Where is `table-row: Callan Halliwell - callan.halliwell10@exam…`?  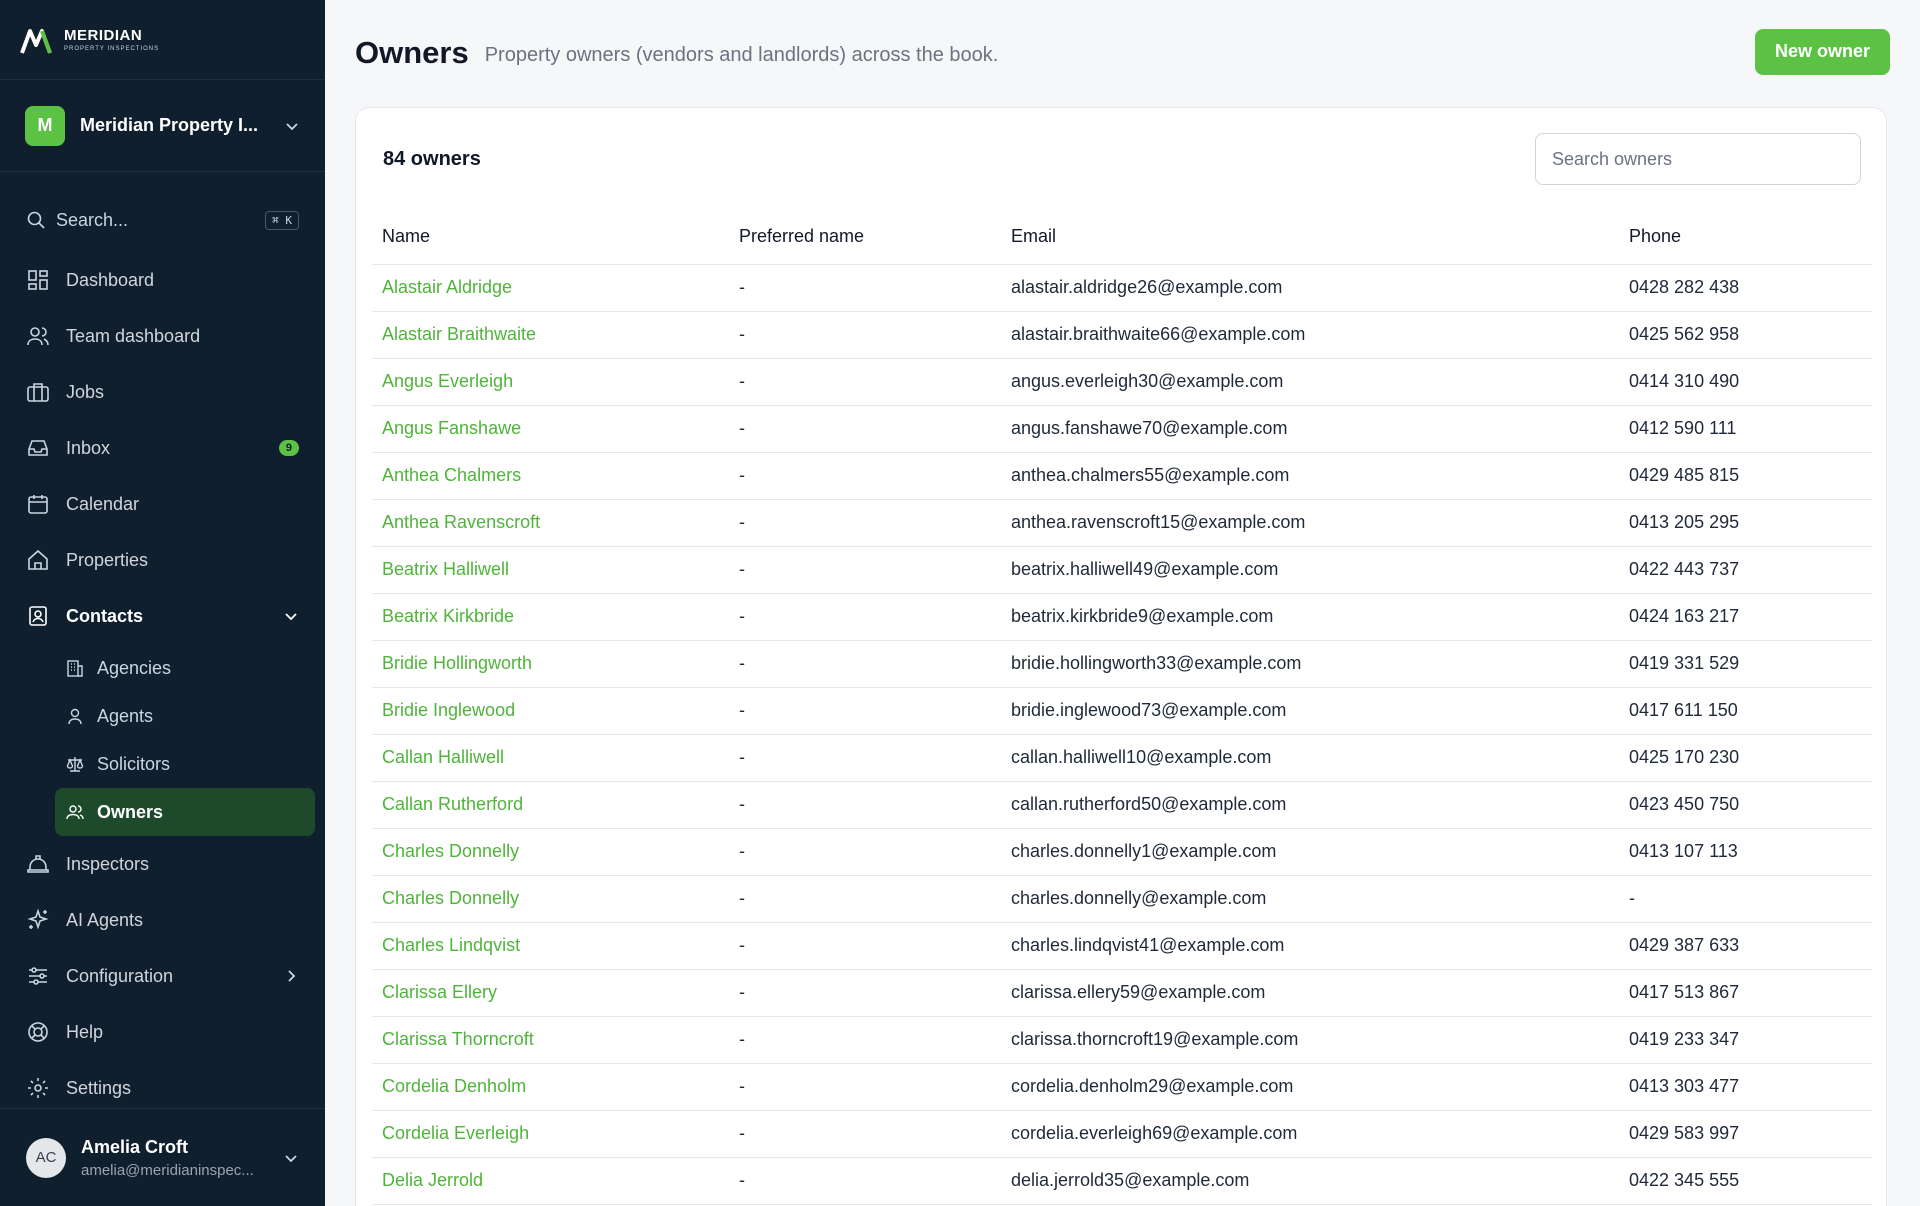 table-row: Callan Halliwell - callan.halliwell10@exam… is located at coordinates (1122, 758).